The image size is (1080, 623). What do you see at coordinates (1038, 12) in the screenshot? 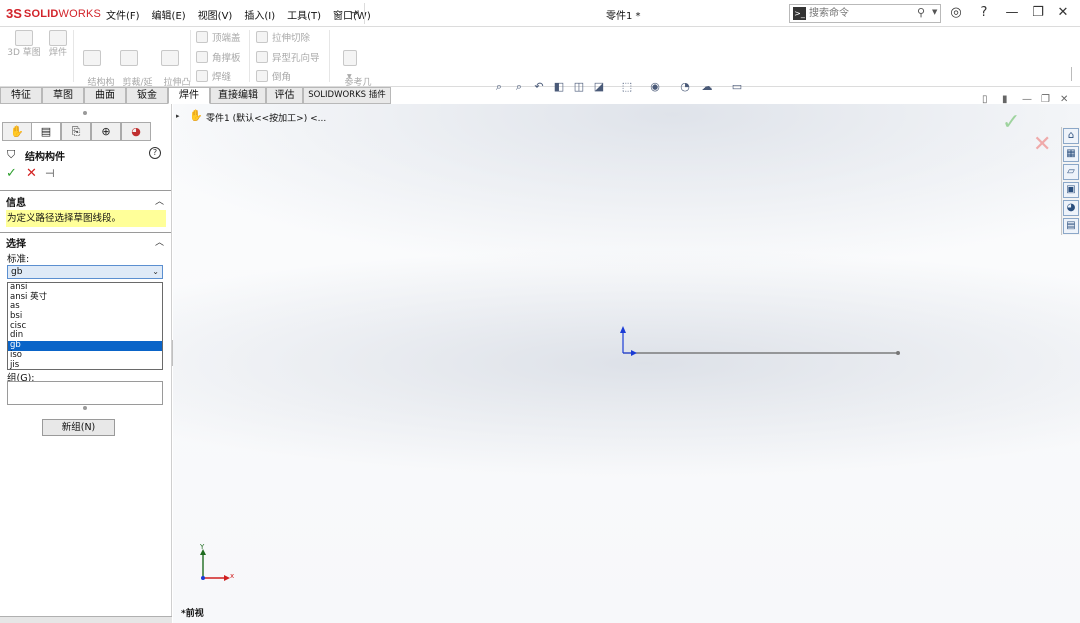
I see `restore-icon: ❐` at bounding box center [1038, 12].